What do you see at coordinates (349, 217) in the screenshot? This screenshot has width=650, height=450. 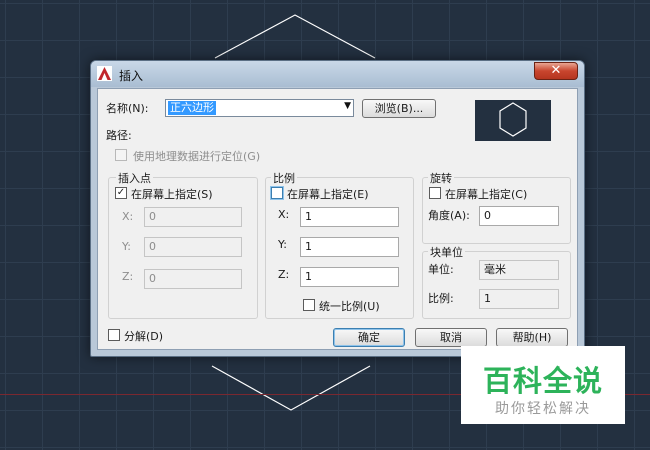 I see `scale-x-input: 1` at bounding box center [349, 217].